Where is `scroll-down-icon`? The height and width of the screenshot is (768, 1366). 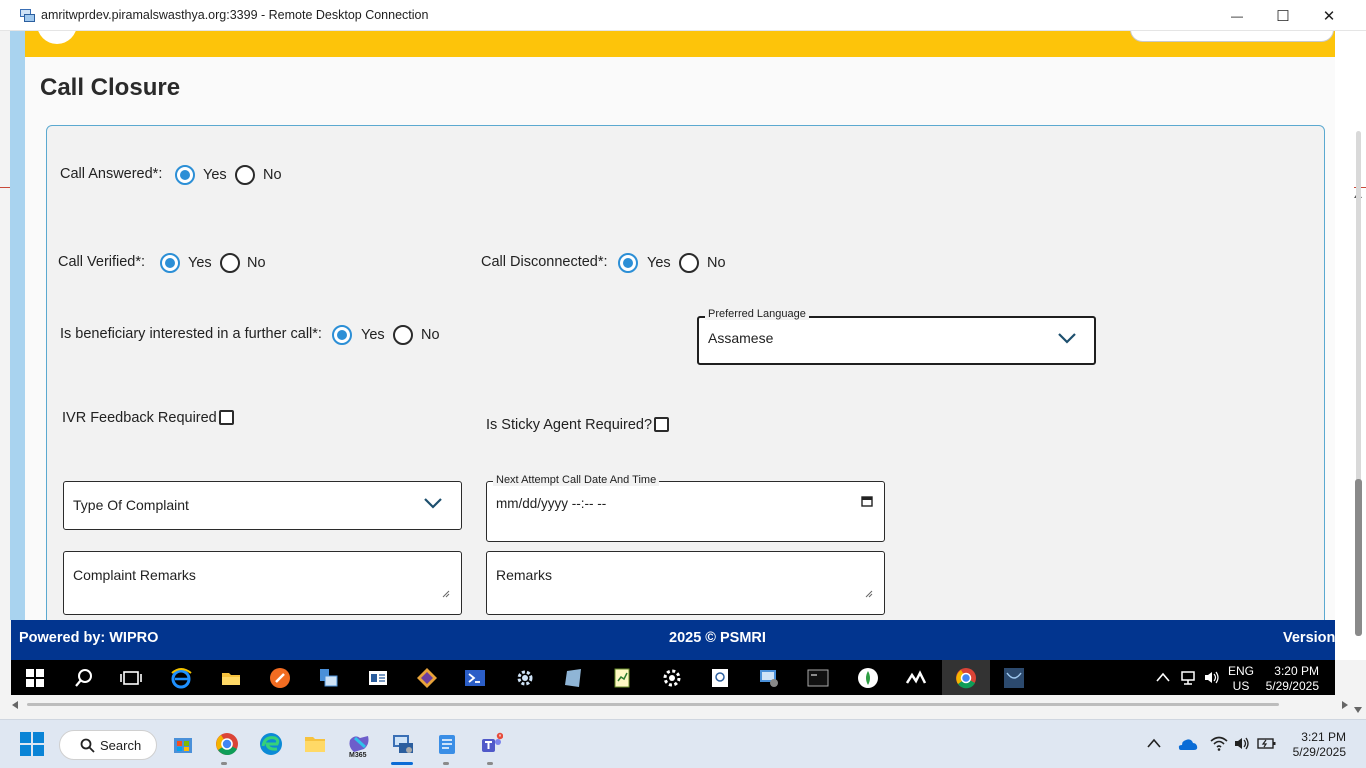 scroll-down-icon is located at coordinates (1358, 710).